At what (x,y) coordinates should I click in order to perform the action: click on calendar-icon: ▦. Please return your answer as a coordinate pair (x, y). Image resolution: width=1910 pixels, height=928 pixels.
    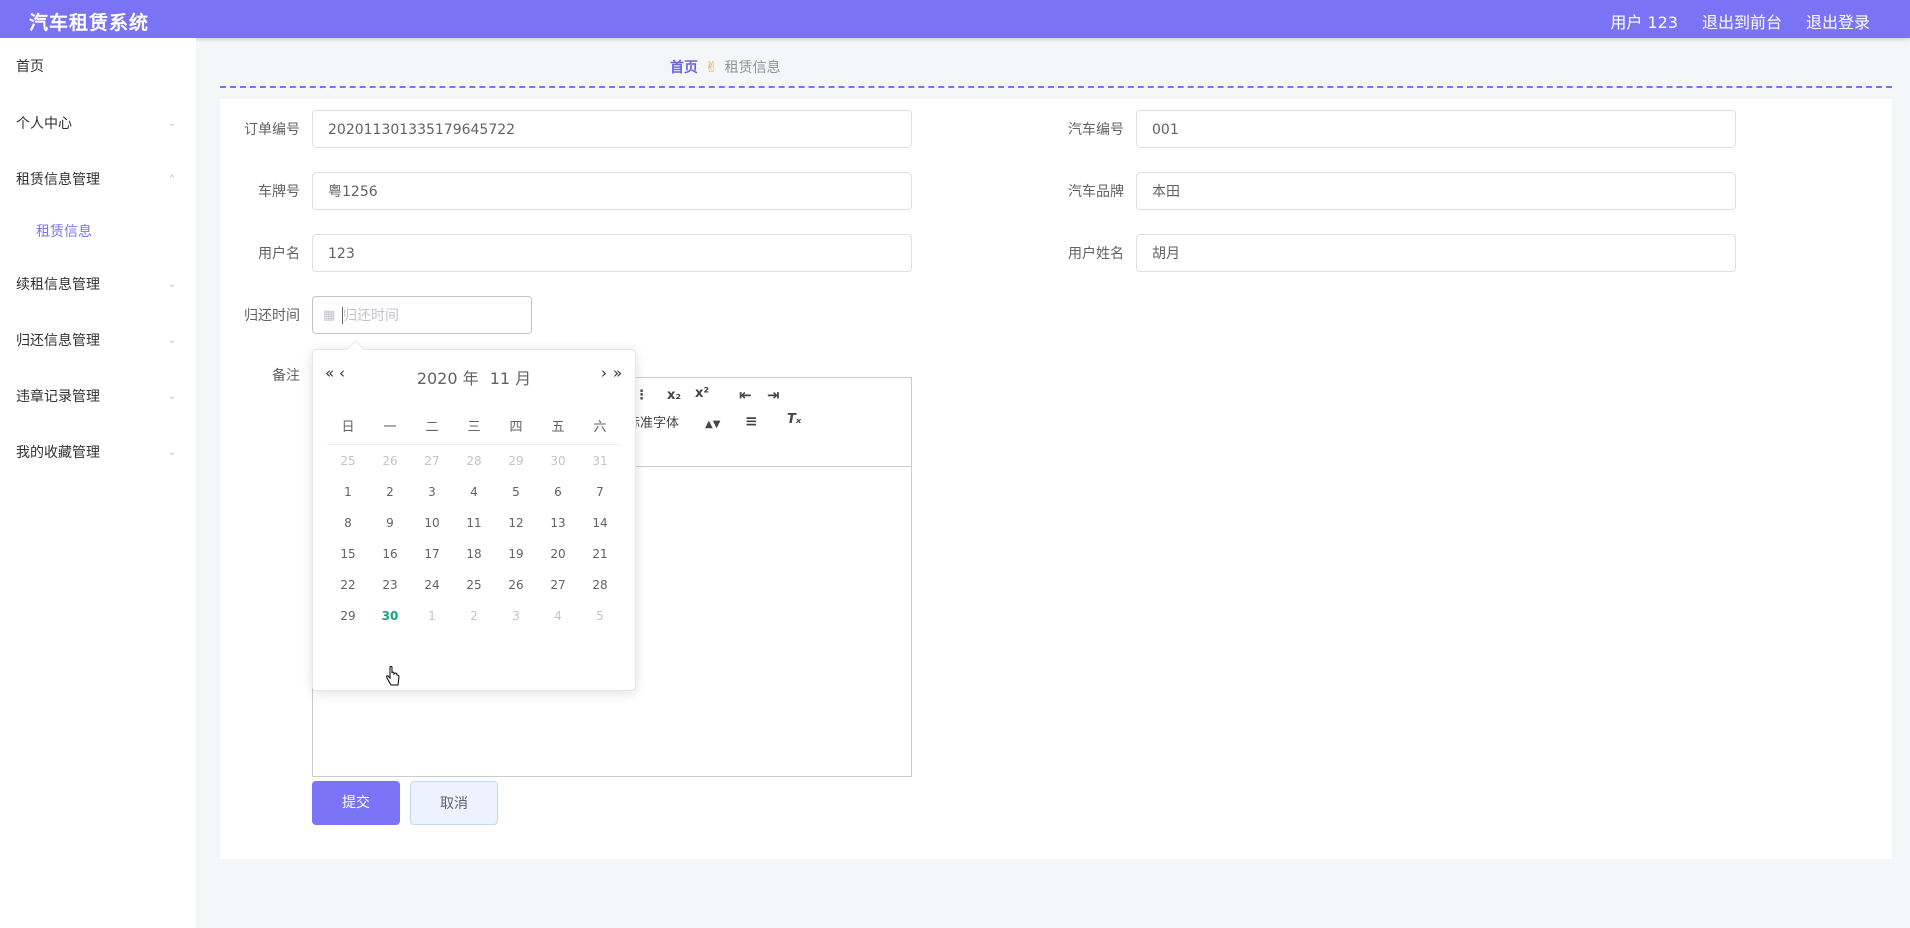
    Looking at the image, I should click on (329, 315).